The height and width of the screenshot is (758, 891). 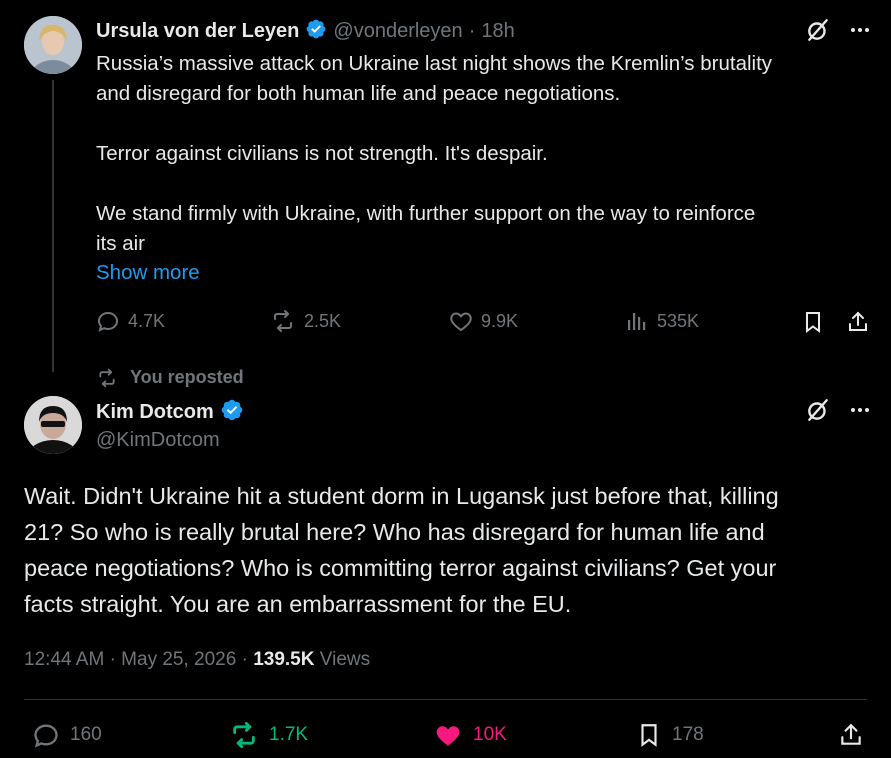 What do you see at coordinates (397, 31) in the screenshot?
I see `parent-author-handle: @vonderleyen` at bounding box center [397, 31].